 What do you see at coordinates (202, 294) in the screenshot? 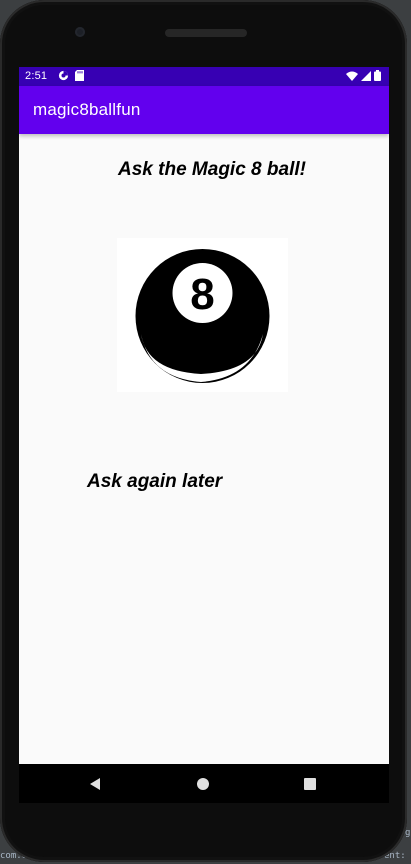
I see `ball-number: 8` at bounding box center [202, 294].